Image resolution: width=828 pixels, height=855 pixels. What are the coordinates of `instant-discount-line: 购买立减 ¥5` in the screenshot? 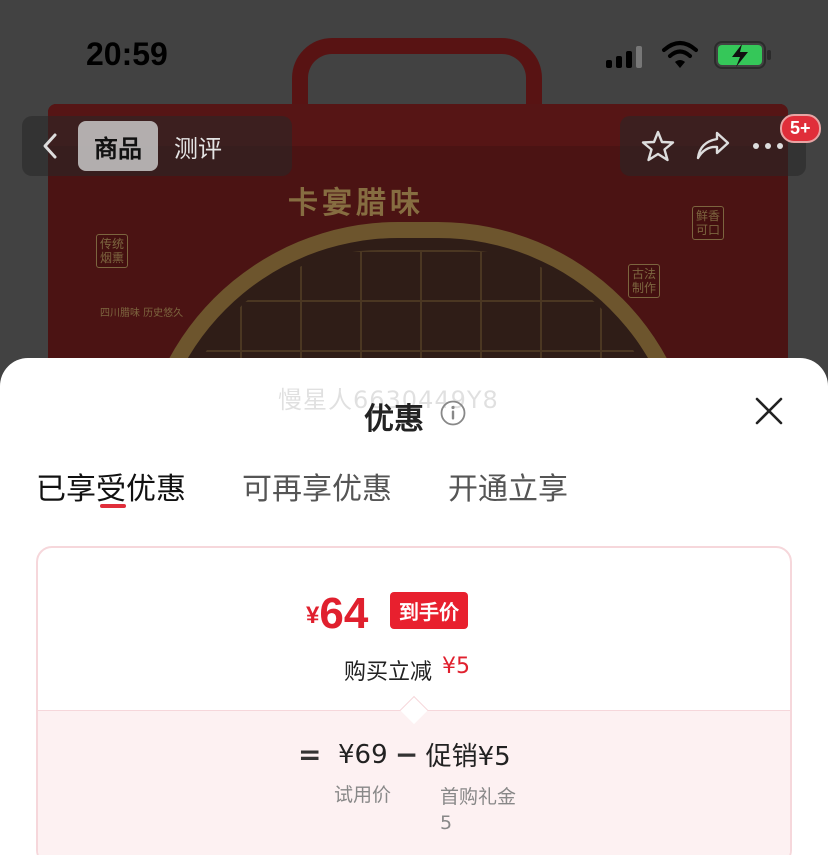 It's located at (407, 670).